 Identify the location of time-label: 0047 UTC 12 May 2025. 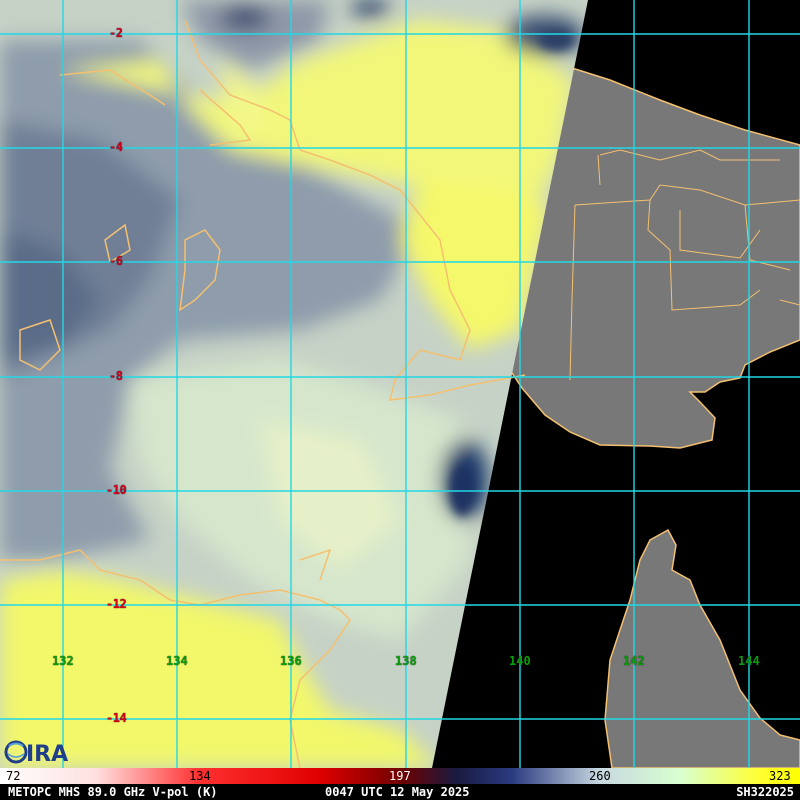
(397, 792).